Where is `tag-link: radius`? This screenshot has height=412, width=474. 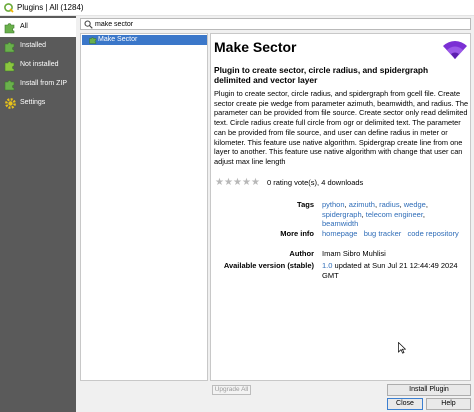 tag-link: radius is located at coordinates (389, 204).